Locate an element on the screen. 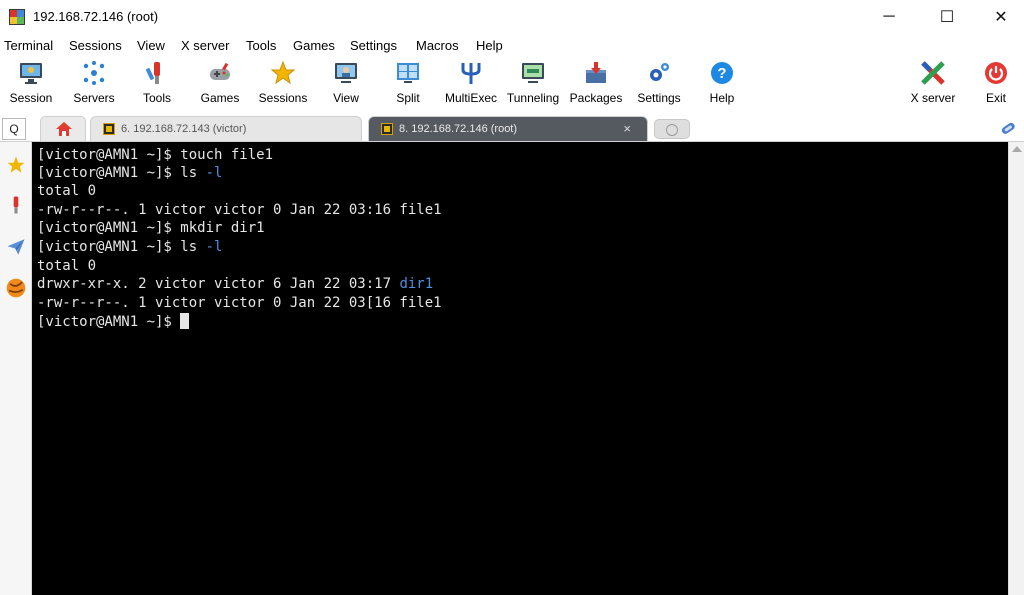 This screenshot has width=1024, height=595. sidebar-sftp-button is located at coordinates (16, 288).